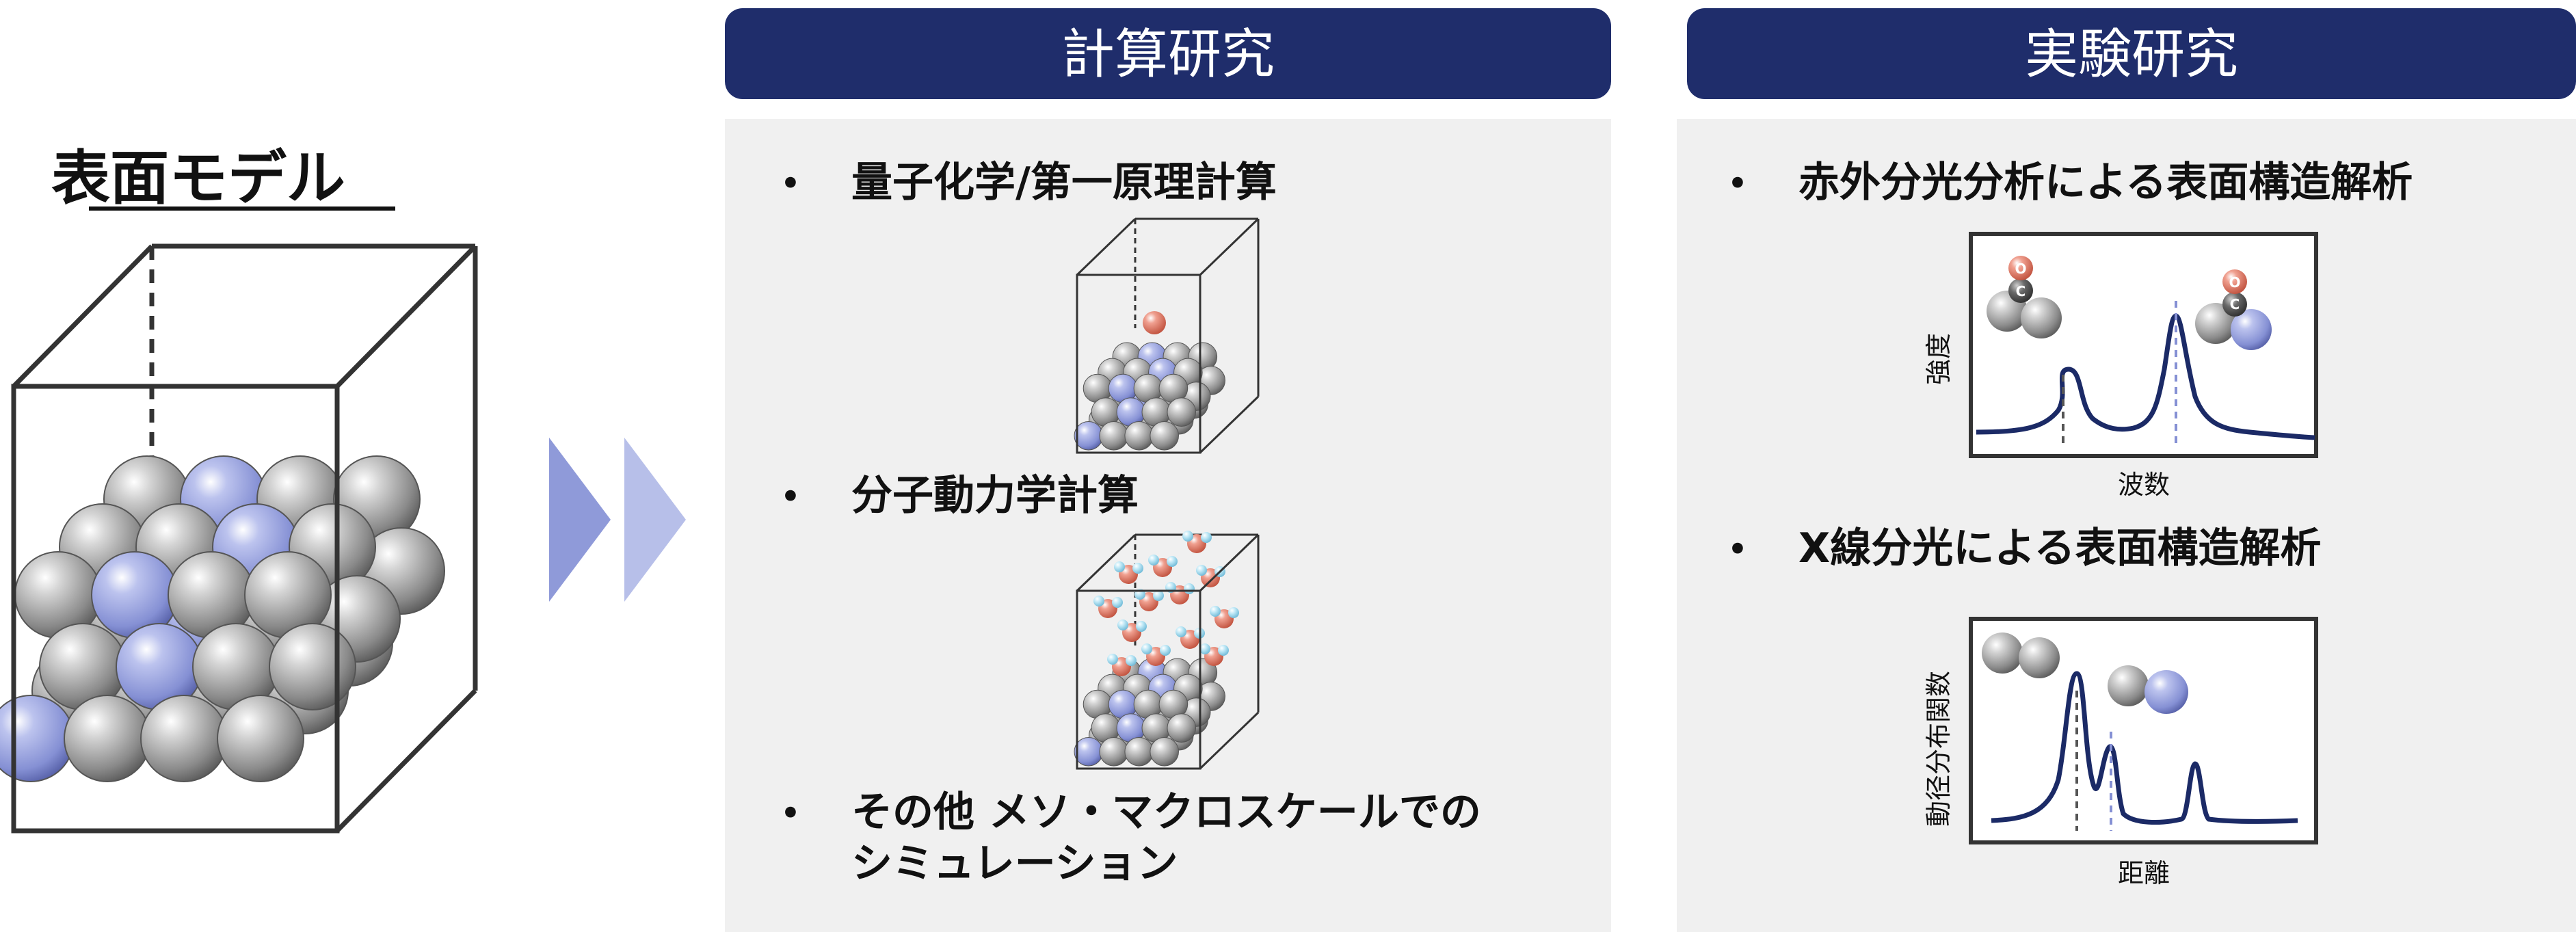 Image resolution: width=2576 pixels, height=932 pixels. What do you see at coordinates (222, 618) in the screenshot?
I see `surface-model-atoms` at bounding box center [222, 618].